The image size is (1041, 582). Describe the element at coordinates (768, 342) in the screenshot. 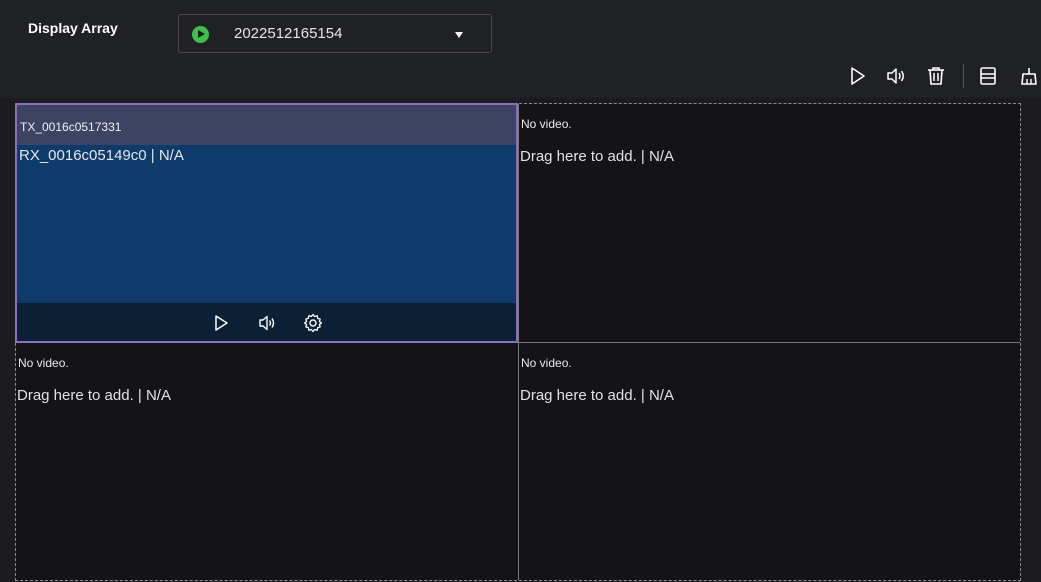

I see `grid-divider-horizontal` at that location.